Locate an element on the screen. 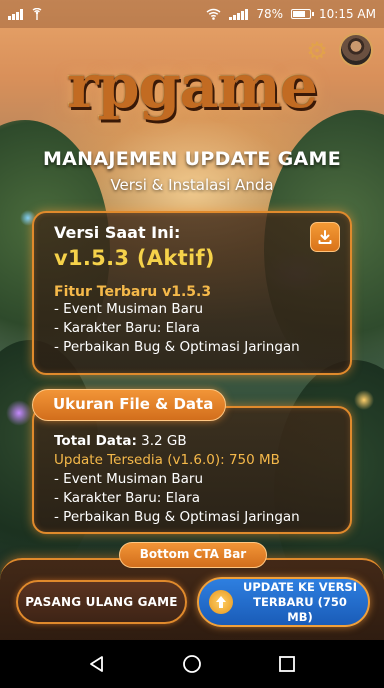  cta-bar-label: Bottom CTA Bar is located at coordinates (193, 555).